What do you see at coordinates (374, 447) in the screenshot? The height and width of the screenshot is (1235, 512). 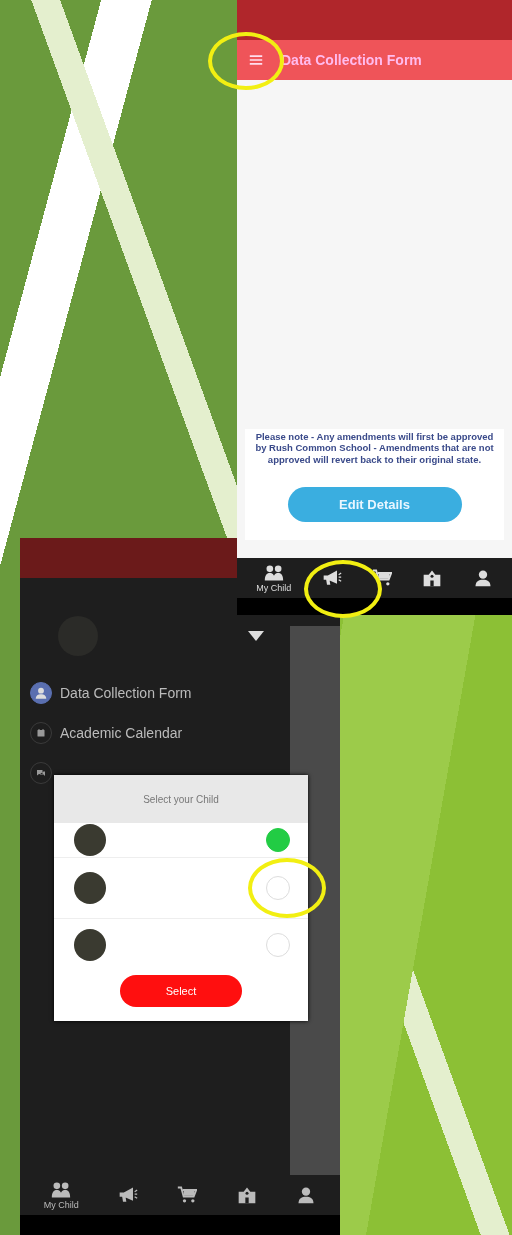 I see `note-text: Please note - Any amendments will first be approved by Rush Common School - Amendments that are not approved will revert back to their original state.` at bounding box center [374, 447].